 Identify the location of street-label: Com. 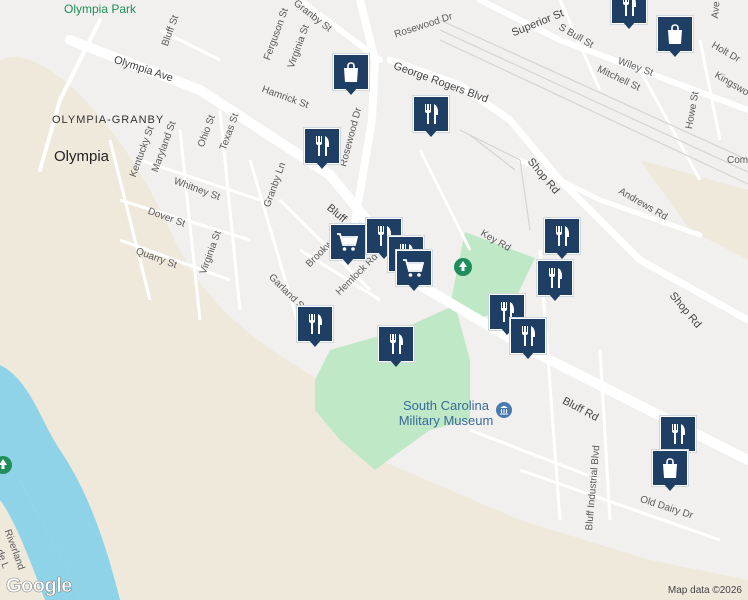
(737, 160).